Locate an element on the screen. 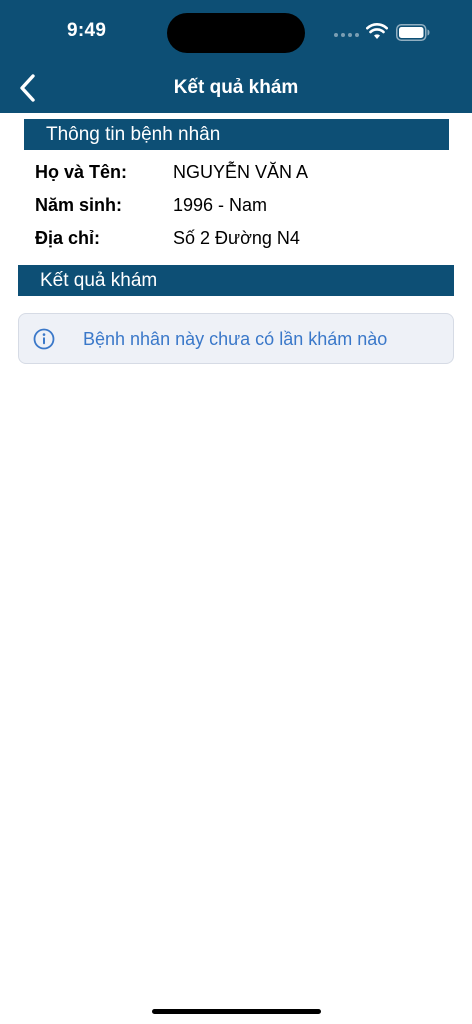 This screenshot has width=472, height=1024. exam-results-section-header: Kết quả khám is located at coordinates (236, 280).